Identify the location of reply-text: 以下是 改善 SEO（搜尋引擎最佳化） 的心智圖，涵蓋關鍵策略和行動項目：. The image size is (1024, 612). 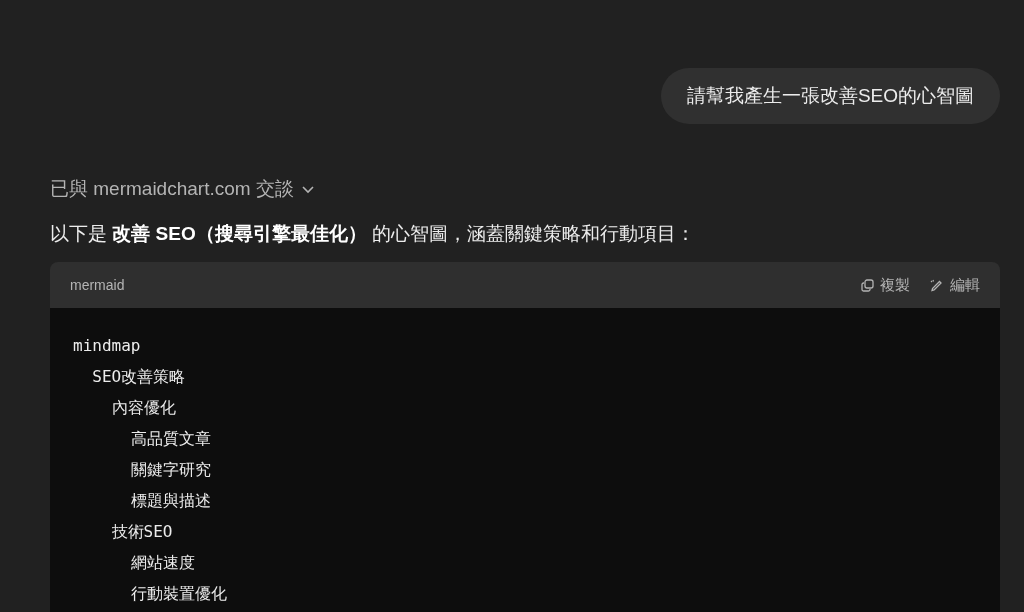
(373, 234).